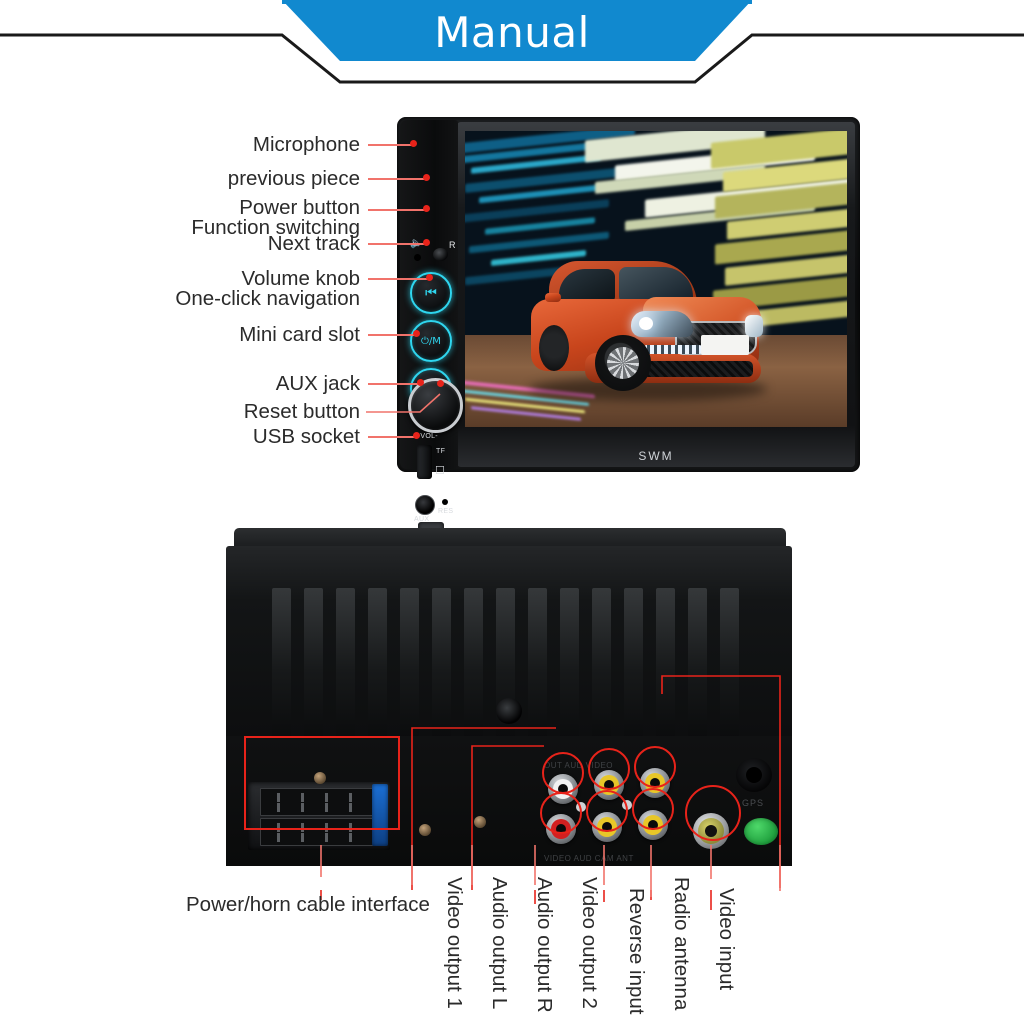 This screenshot has width=1024, height=1024. I want to click on callout-previous-piece: previous piece, so click(293, 178).